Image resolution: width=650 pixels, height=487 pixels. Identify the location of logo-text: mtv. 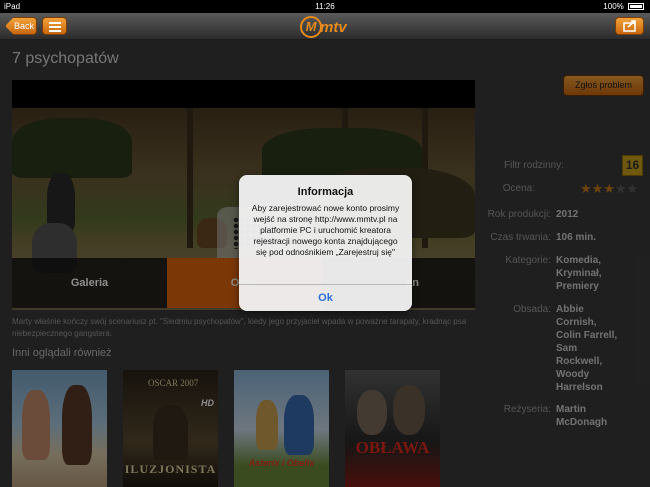
(333, 27).